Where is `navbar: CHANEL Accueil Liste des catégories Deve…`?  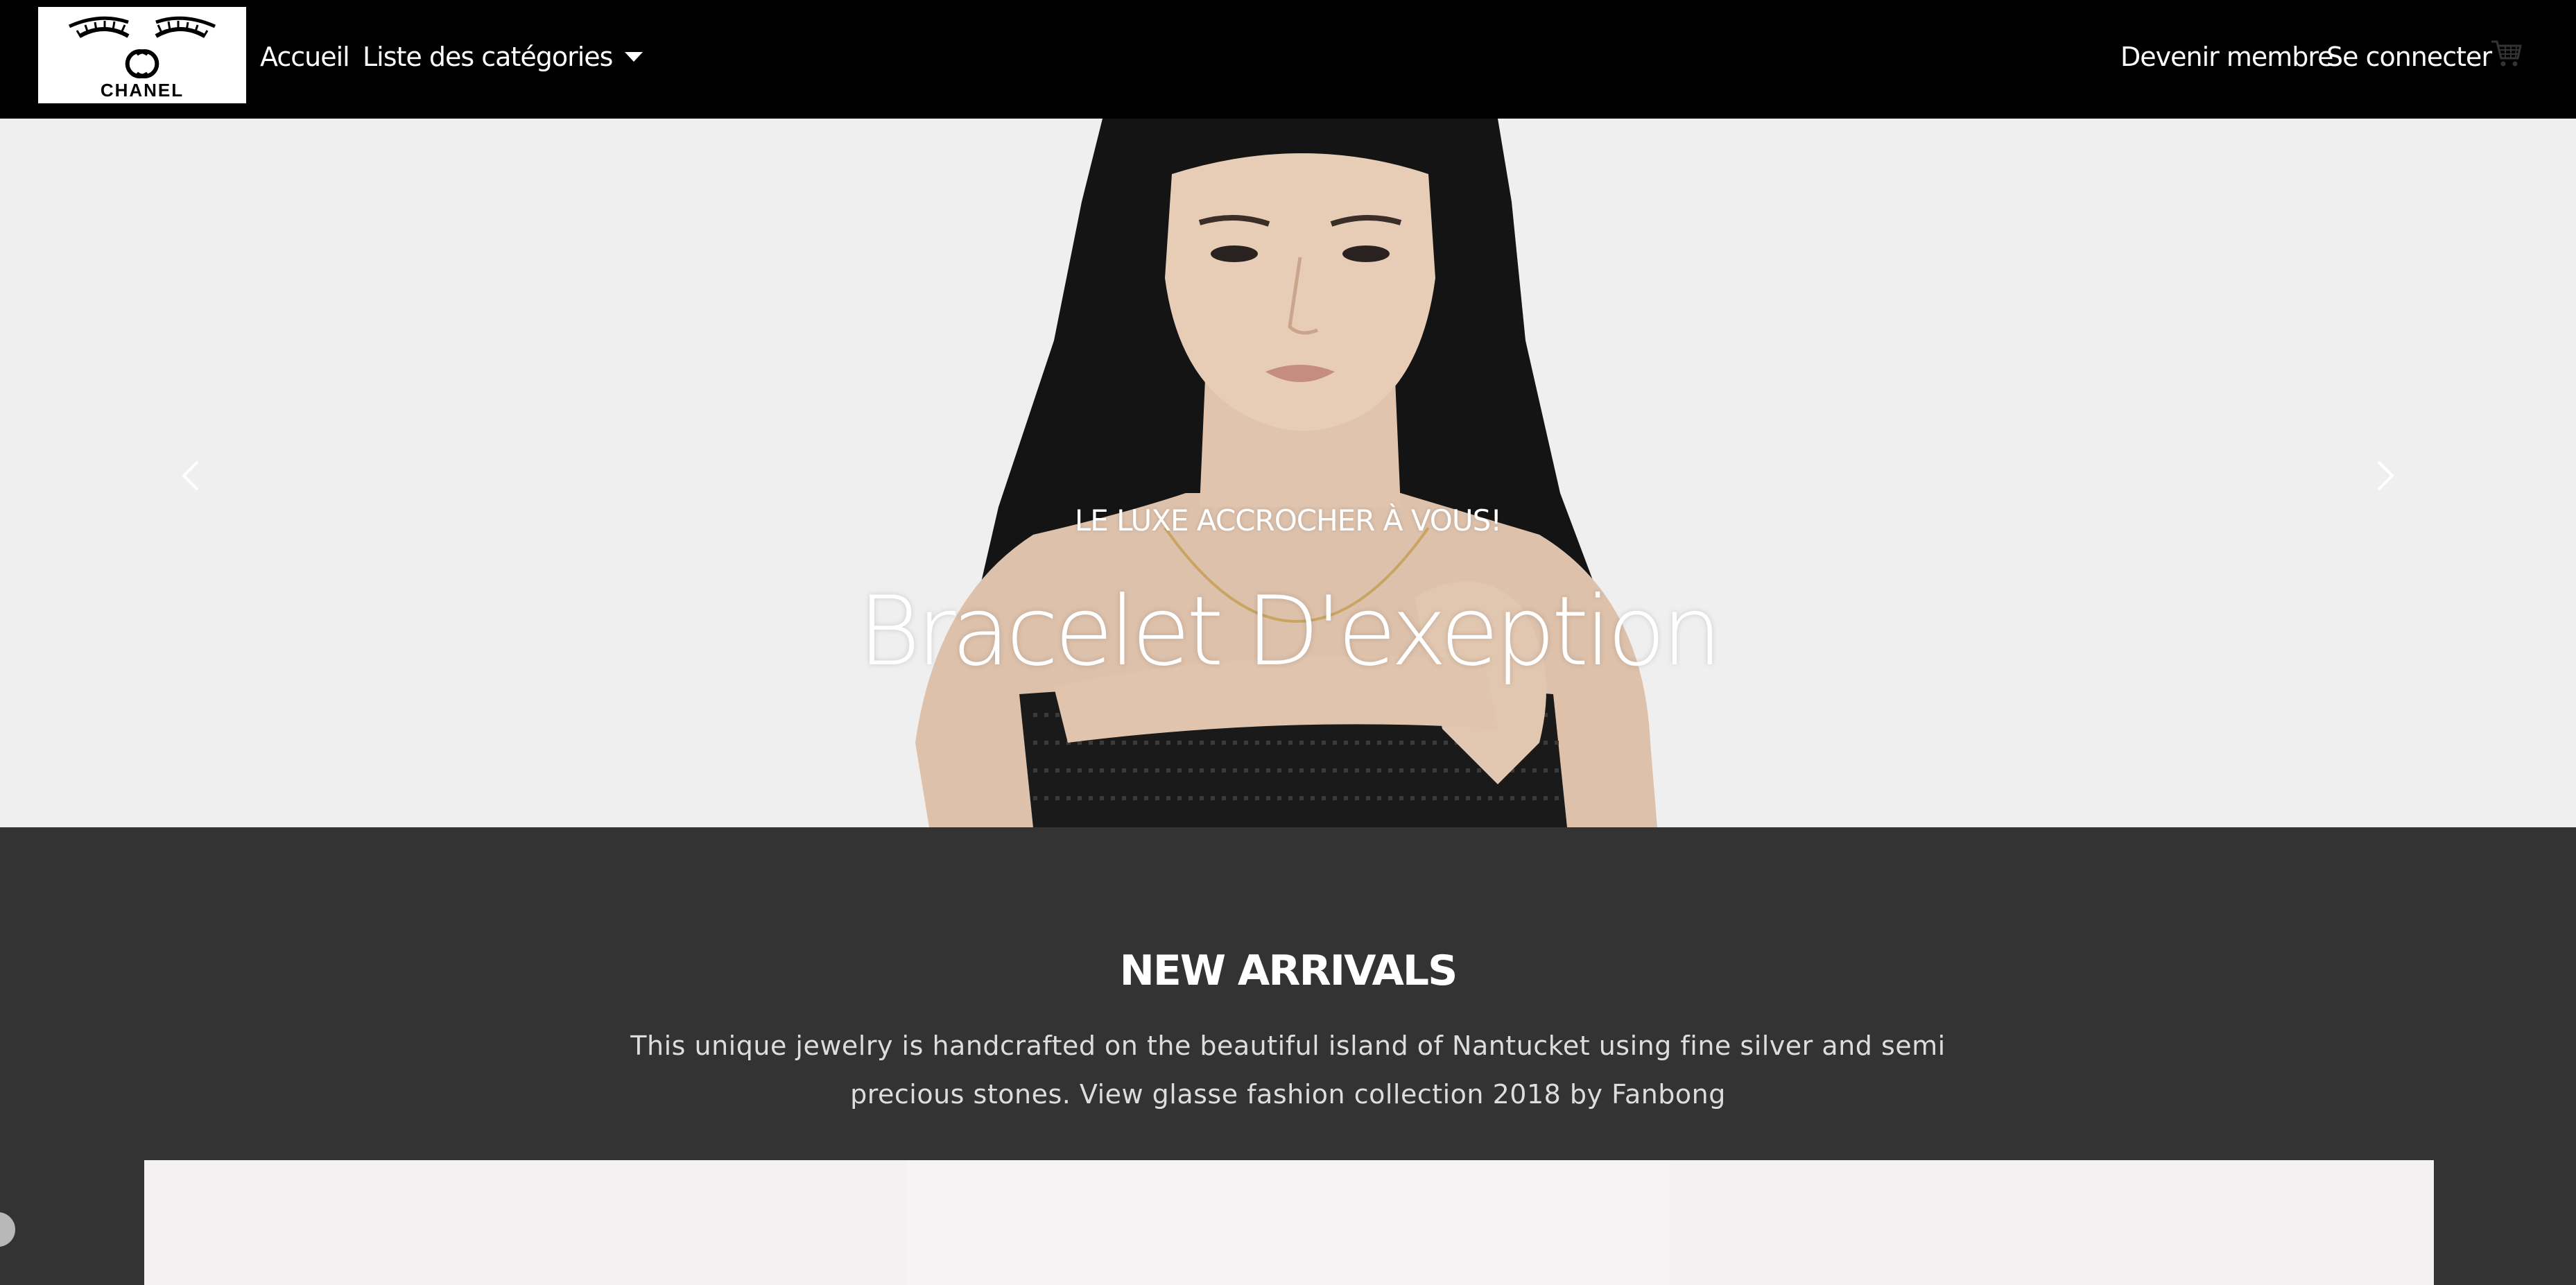
navbar: CHANEL Accueil Liste des catégories Deve… is located at coordinates (1288, 60).